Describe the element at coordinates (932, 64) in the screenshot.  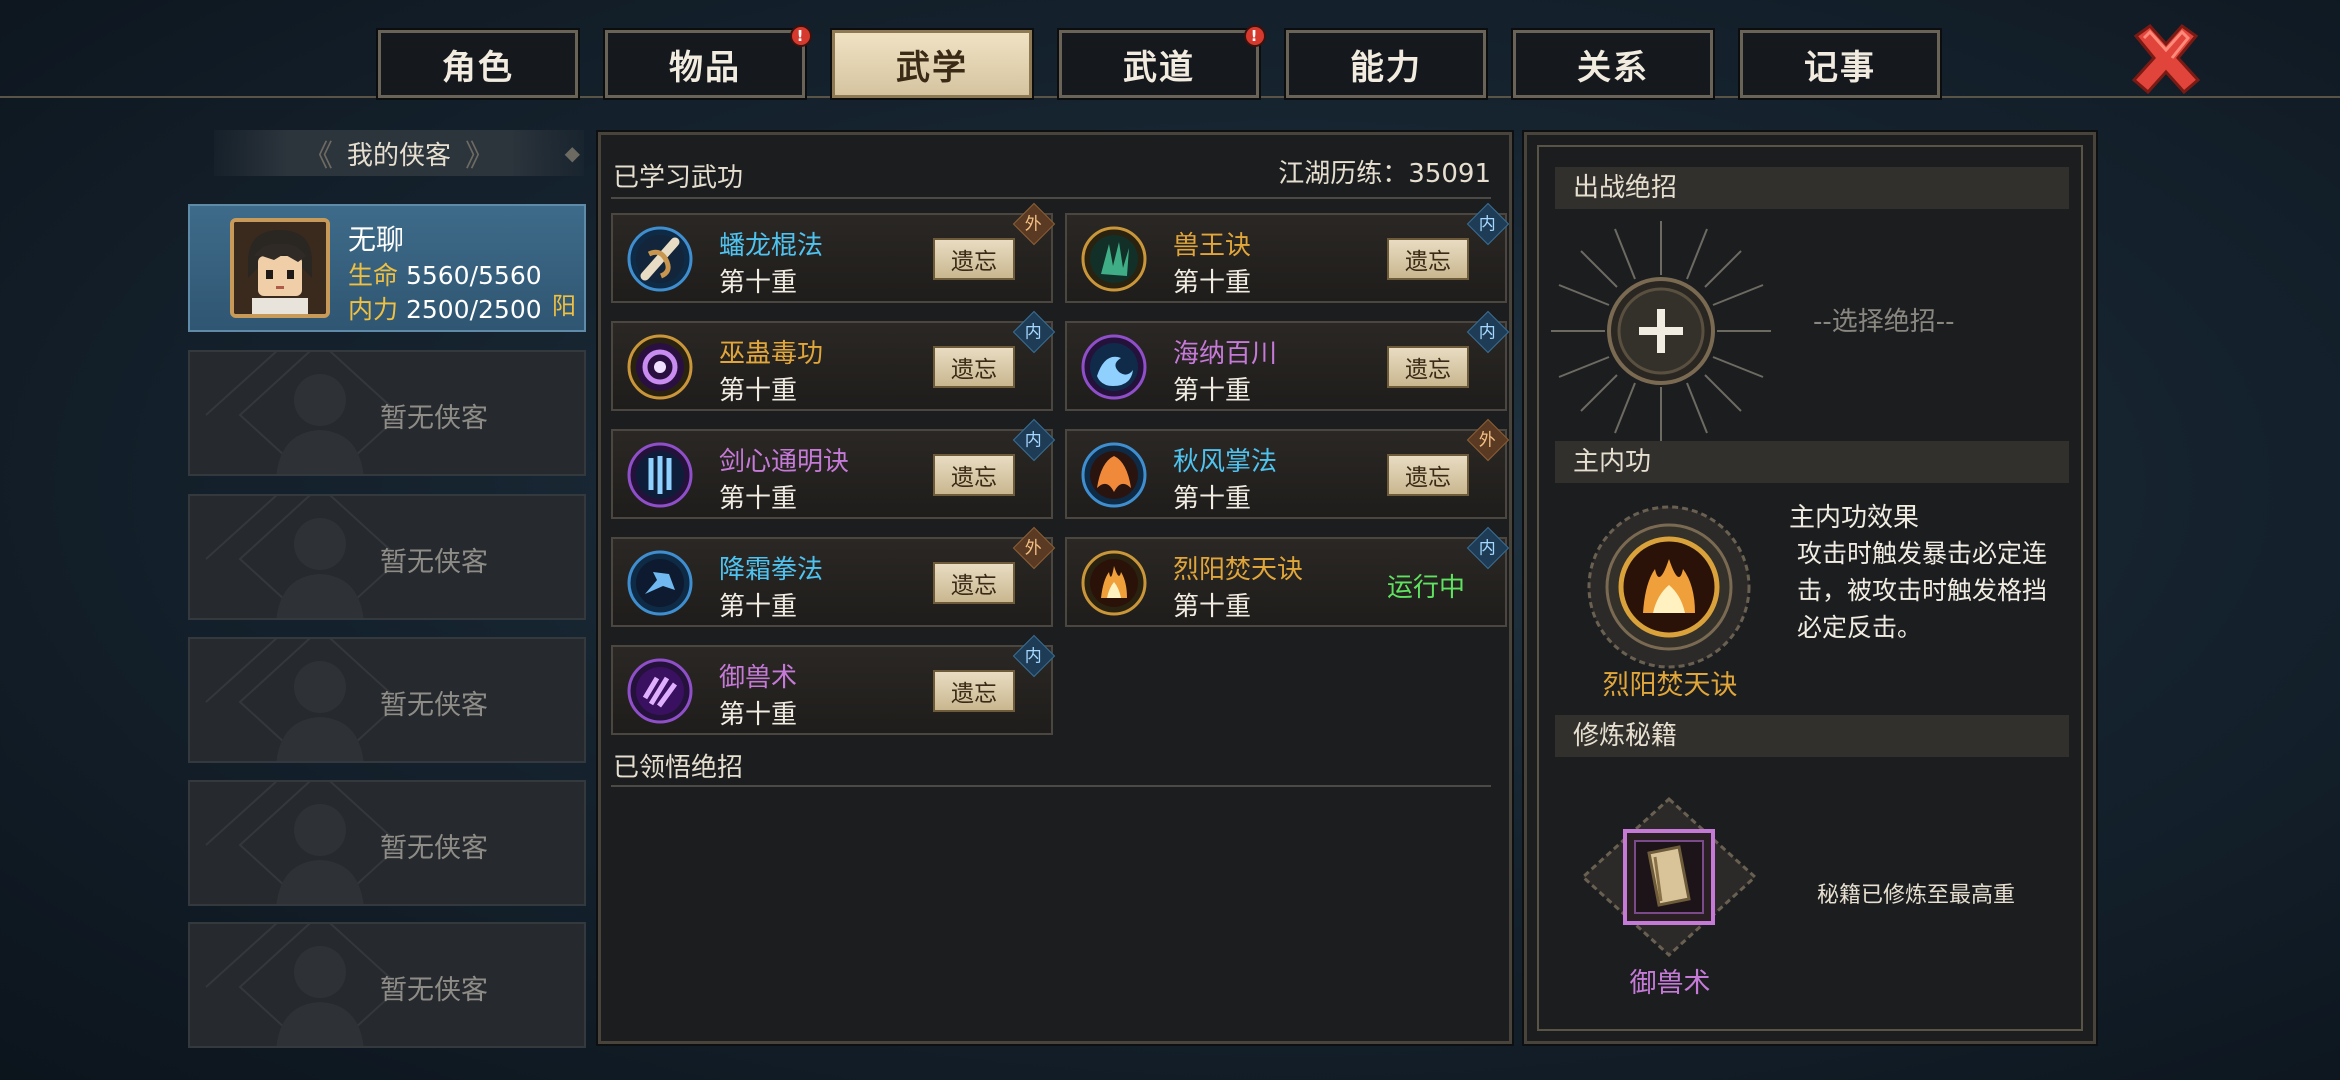
I see `tab-martial-arts: 武学` at that location.